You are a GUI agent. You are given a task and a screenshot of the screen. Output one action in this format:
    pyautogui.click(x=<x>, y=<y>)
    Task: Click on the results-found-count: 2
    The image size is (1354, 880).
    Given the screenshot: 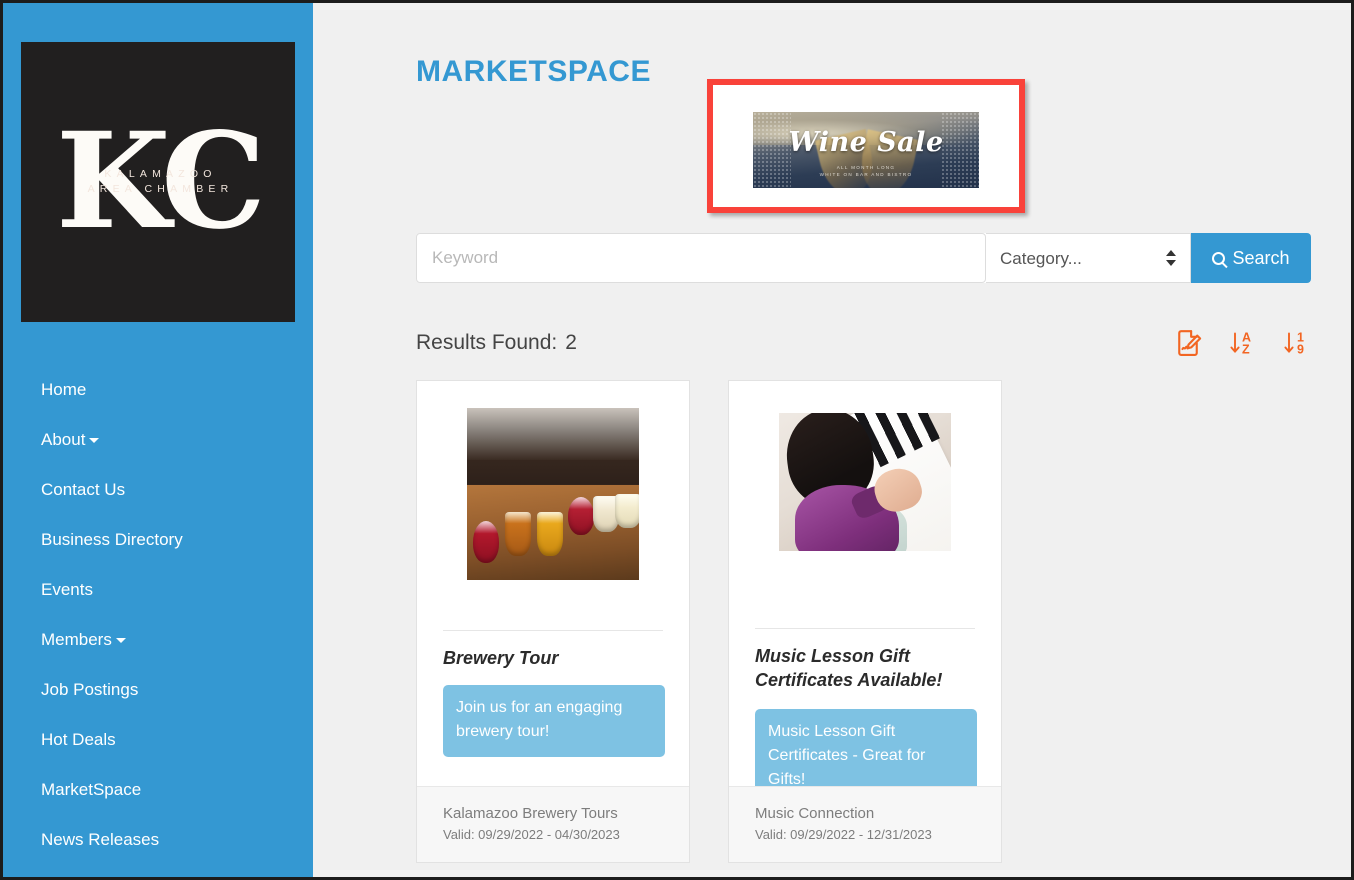 What is the action you would take?
    pyautogui.click(x=571, y=342)
    